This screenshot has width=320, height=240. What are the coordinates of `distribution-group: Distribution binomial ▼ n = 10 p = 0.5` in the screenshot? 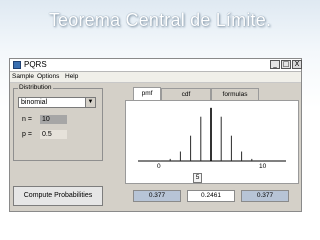 It's located at (58, 122).